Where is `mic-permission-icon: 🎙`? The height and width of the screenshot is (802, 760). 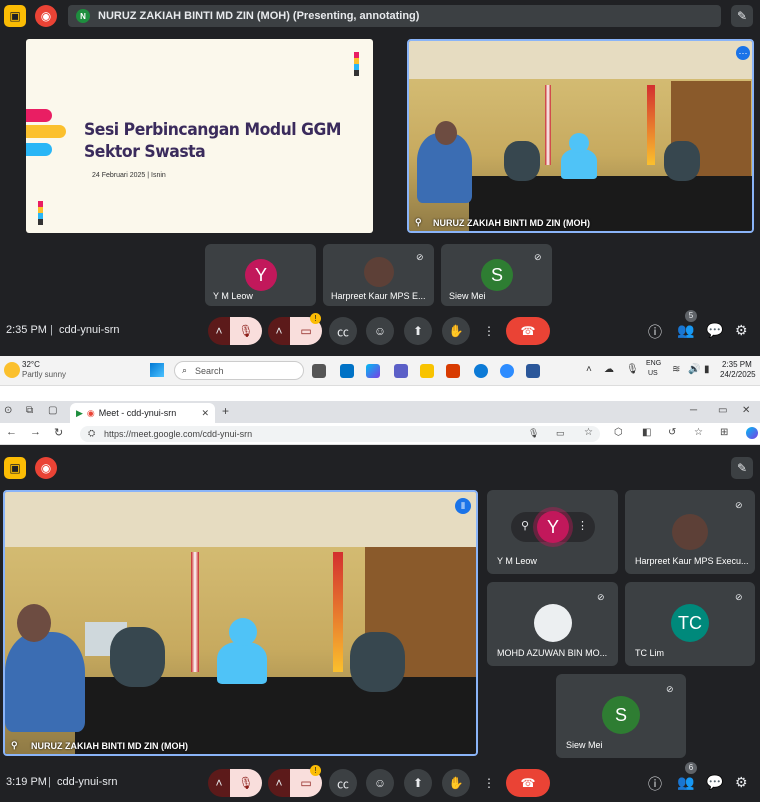 mic-permission-icon: 🎙 is located at coordinates (533, 433).